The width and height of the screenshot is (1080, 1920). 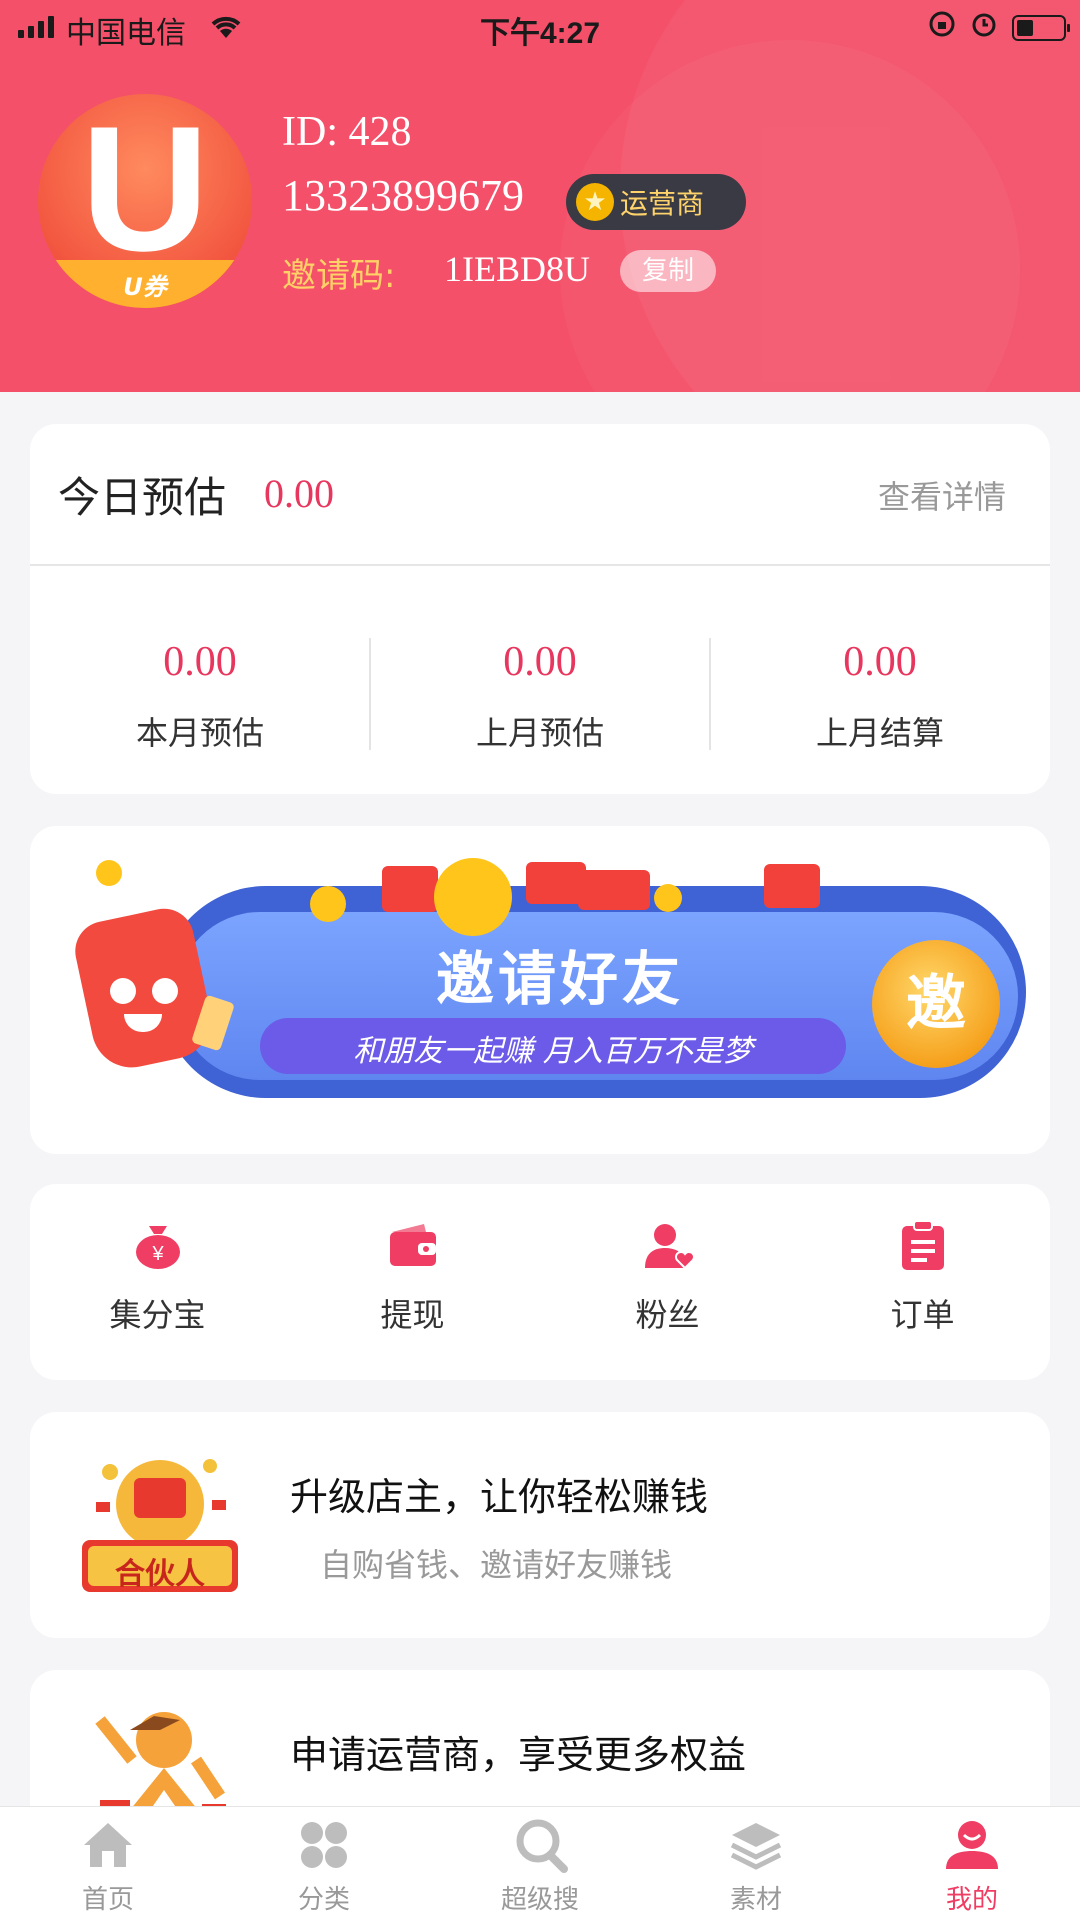 What do you see at coordinates (936, 1004) in the screenshot?
I see `invite-button: 邀` at bounding box center [936, 1004].